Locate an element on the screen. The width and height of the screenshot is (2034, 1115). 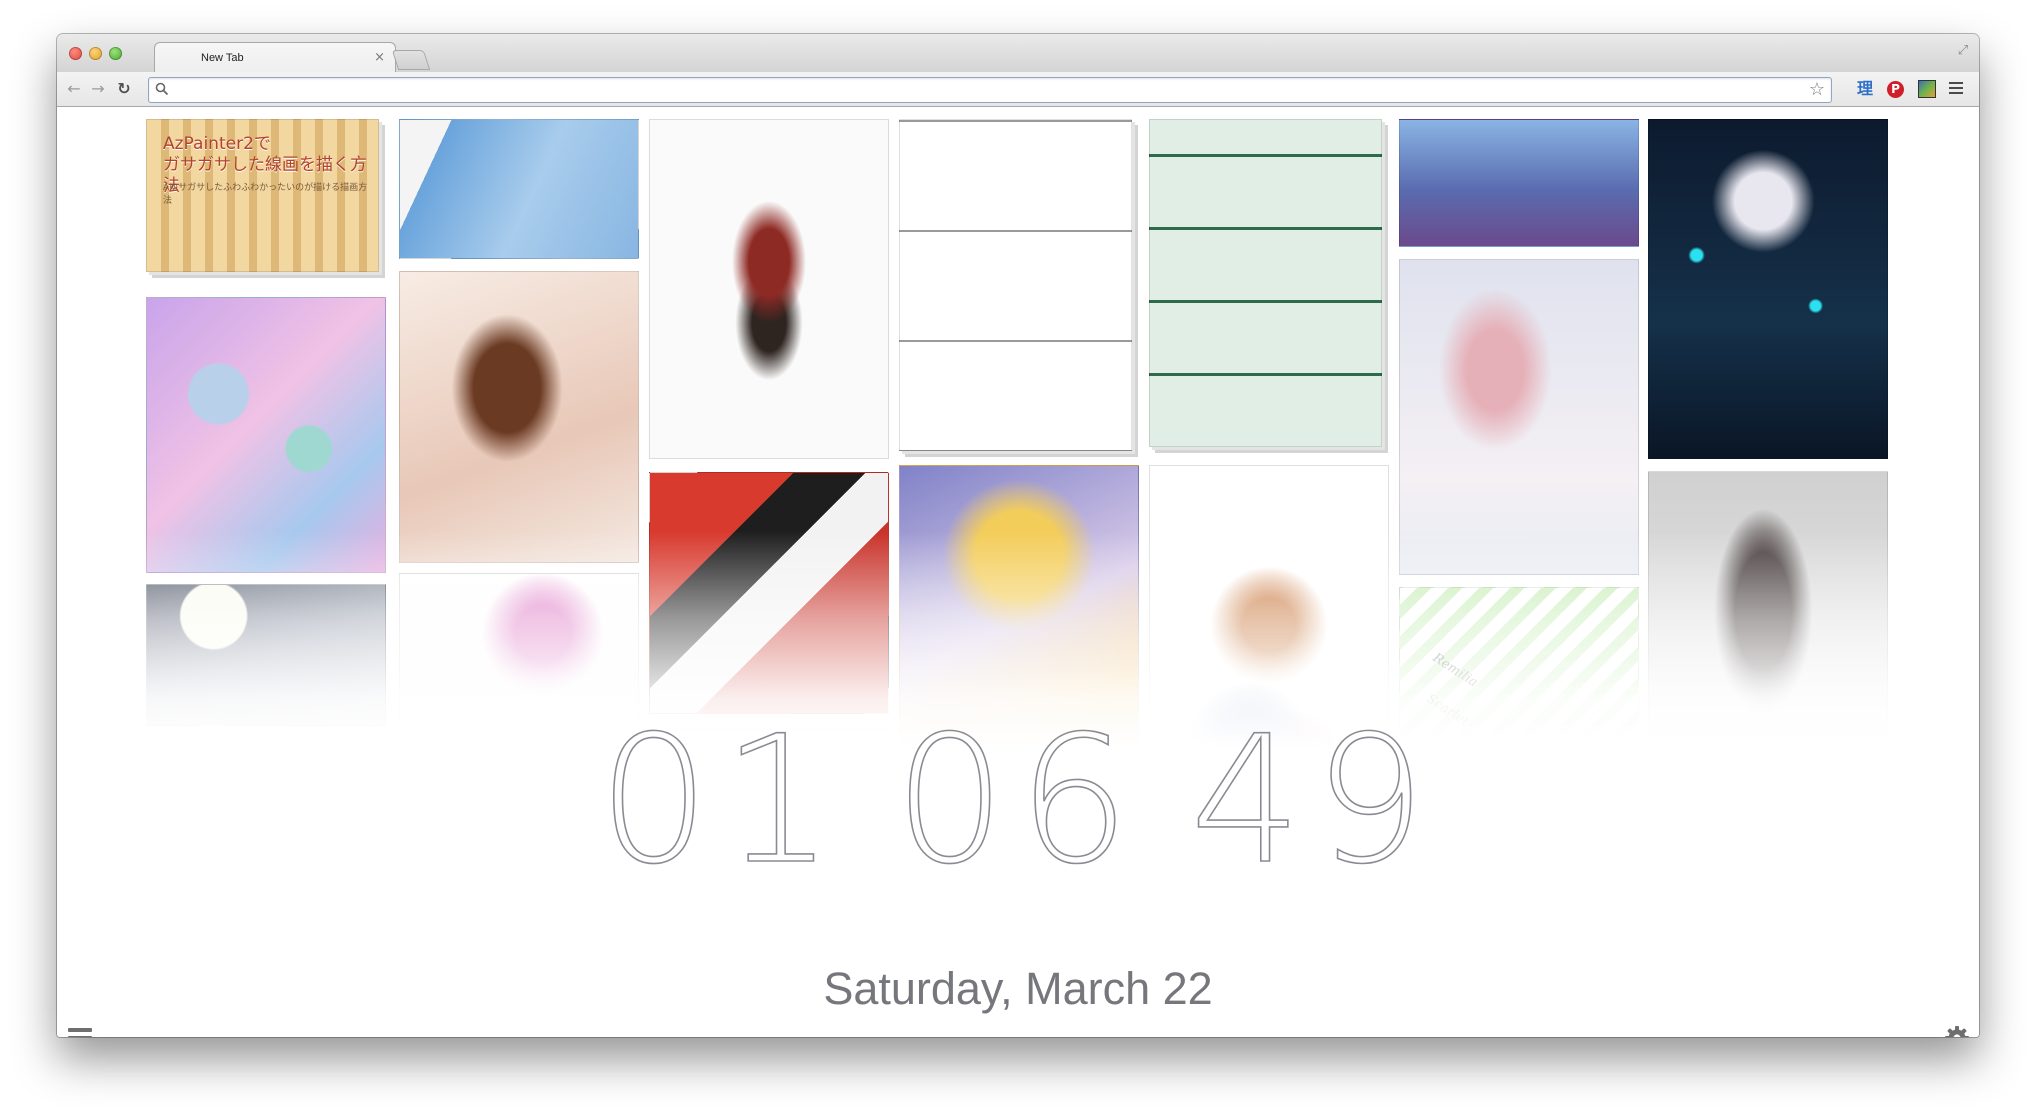
remilia-caption-line-1: Remilia is located at coordinates (1455, 670).